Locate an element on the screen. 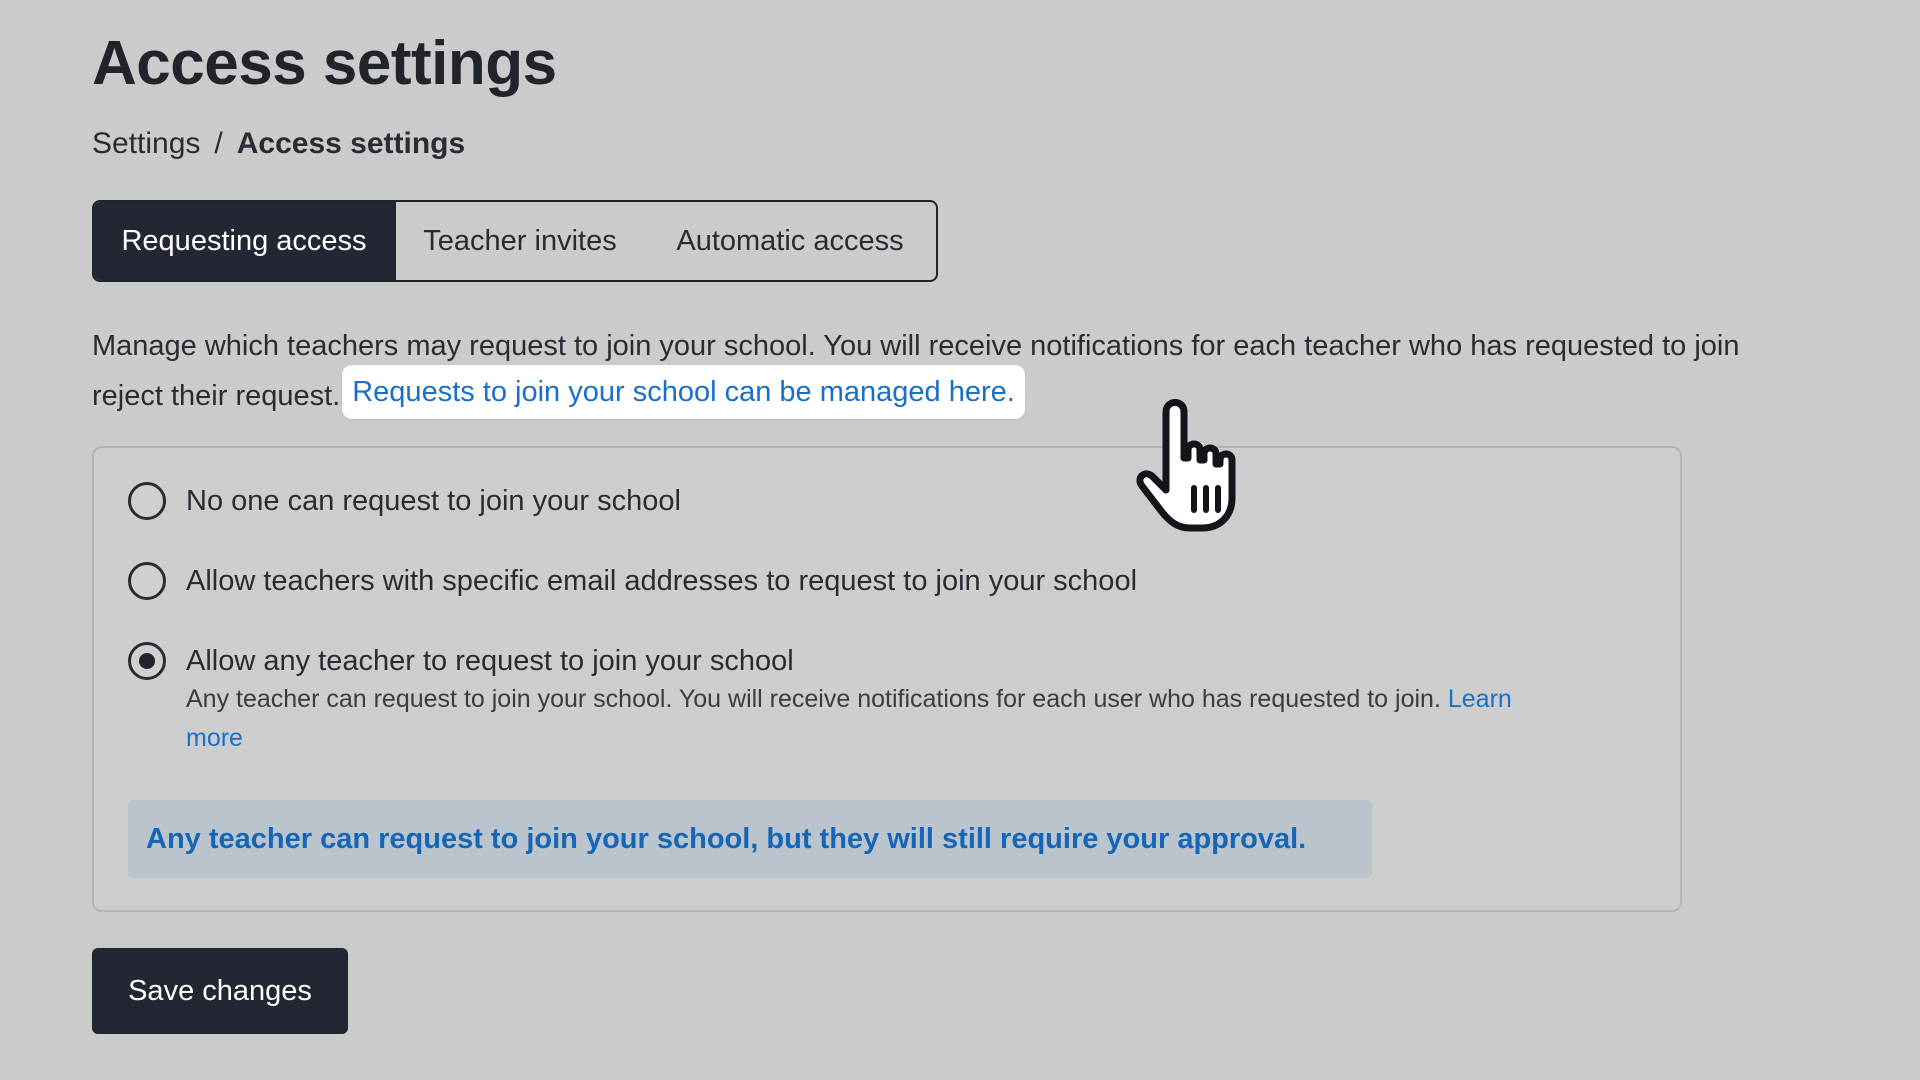 The width and height of the screenshot is (1920, 1080). radio-any-teacher is located at coordinates (147, 661).